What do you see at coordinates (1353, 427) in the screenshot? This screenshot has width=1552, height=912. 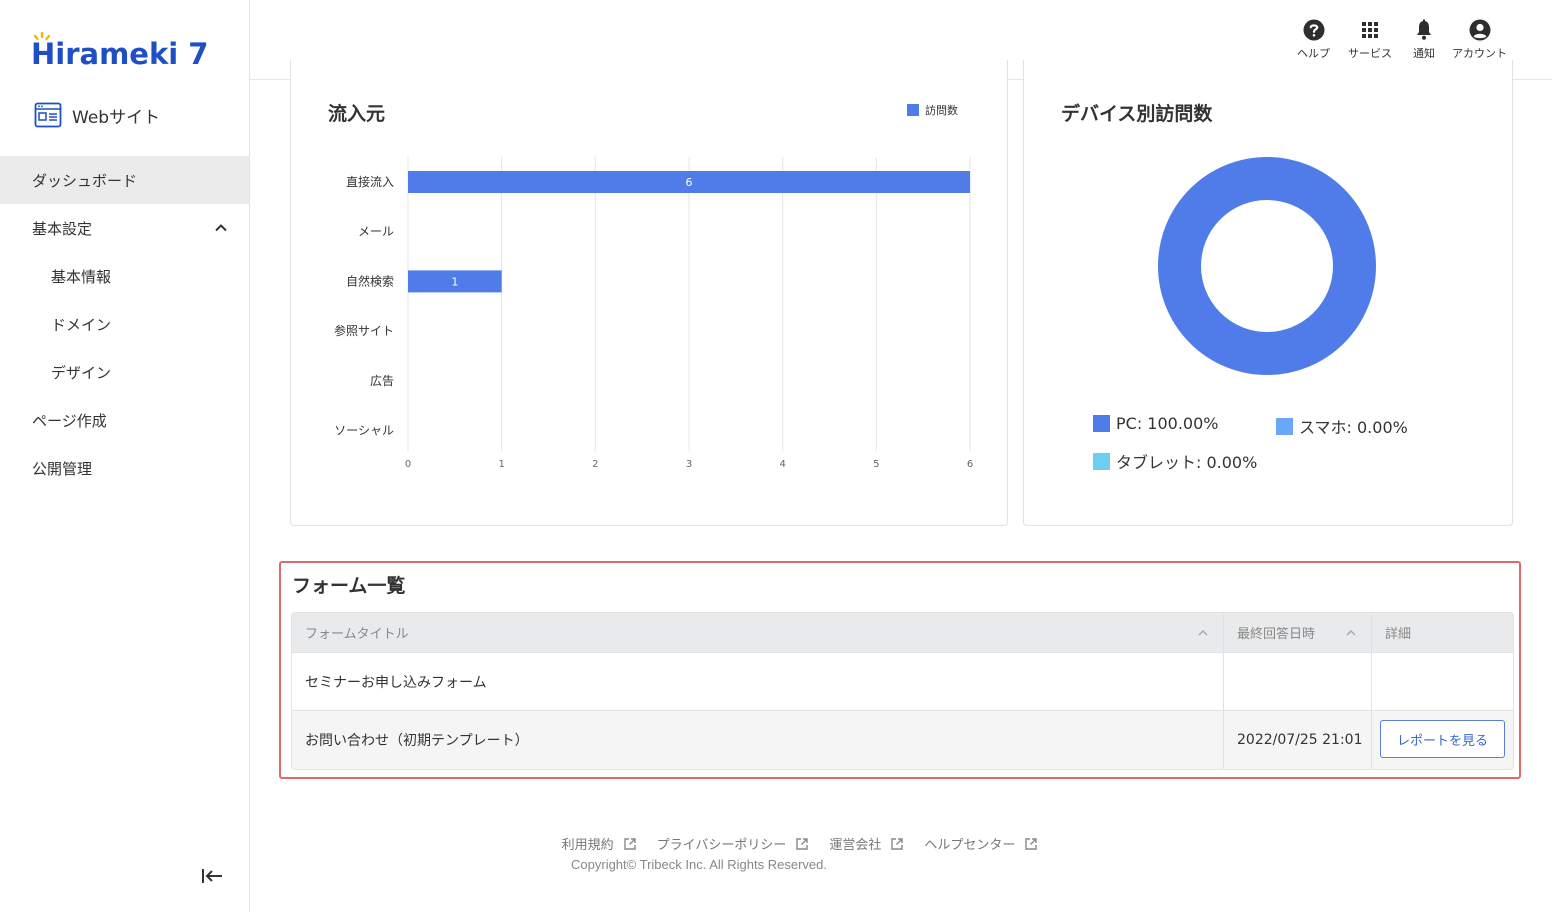 I see `legend-label-smartphone: スマホ: 0.00%` at bounding box center [1353, 427].